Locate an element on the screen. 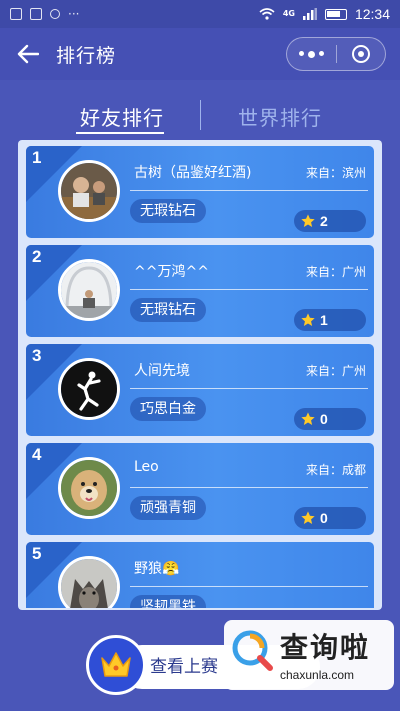 Image resolution: width=400 pixels, height=711 pixels. more-icon: ··· is located at coordinates (74, 14).